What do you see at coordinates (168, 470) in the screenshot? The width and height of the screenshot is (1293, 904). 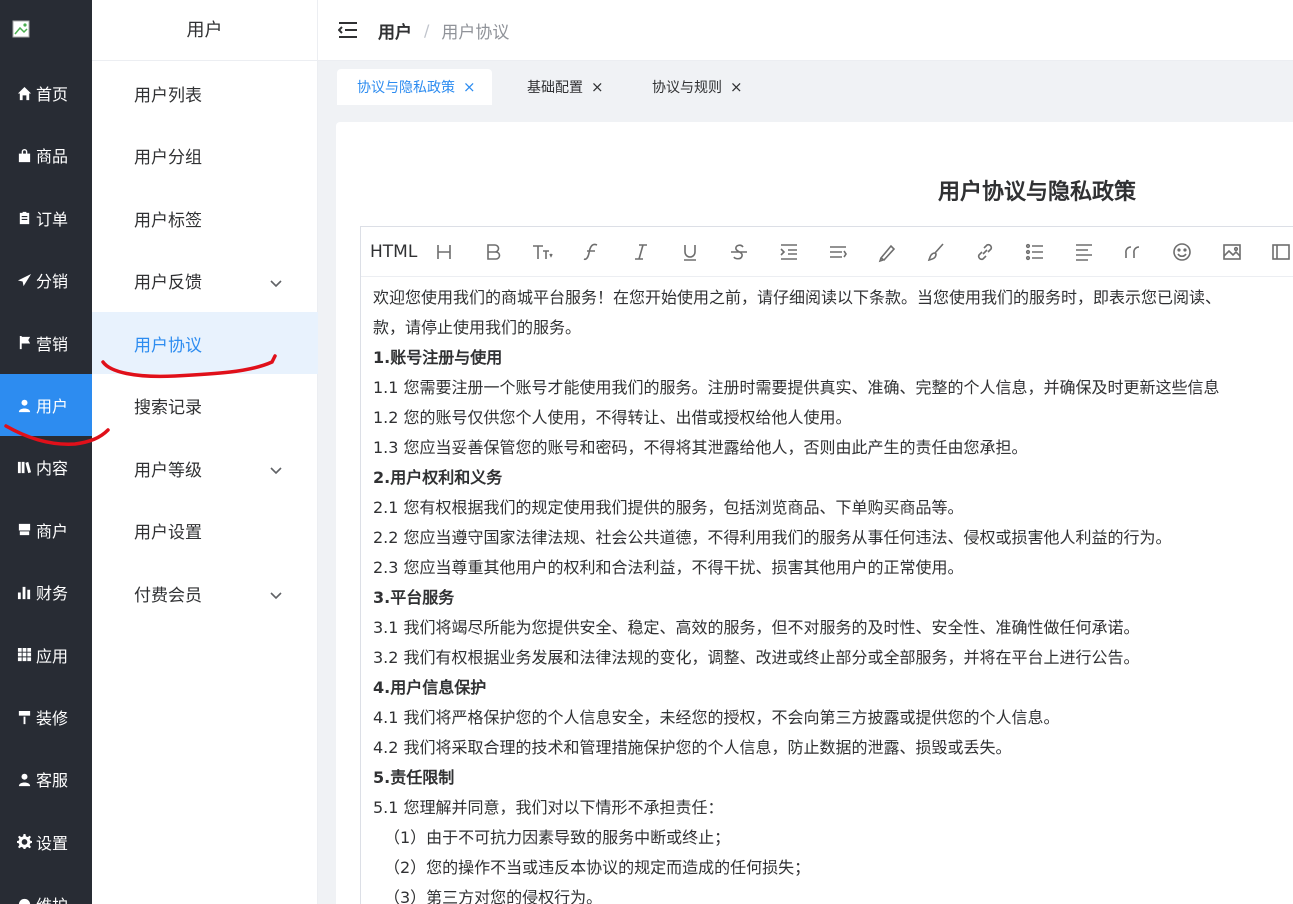 I see `submenu-item-label: 用户等级` at bounding box center [168, 470].